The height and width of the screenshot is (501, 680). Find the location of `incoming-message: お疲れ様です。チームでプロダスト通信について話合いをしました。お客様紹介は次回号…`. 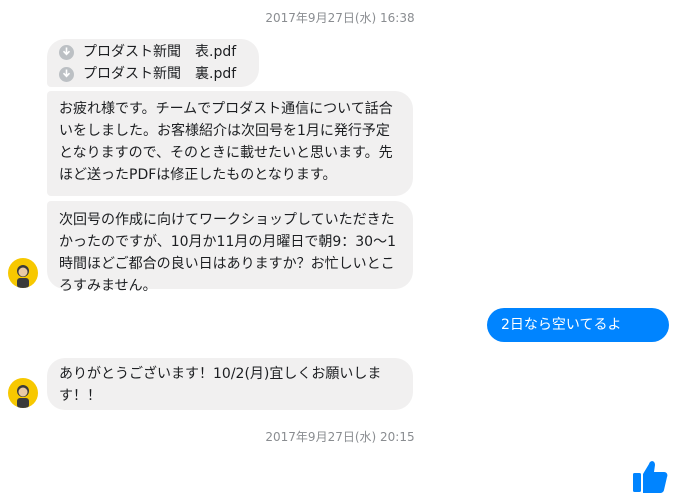

incoming-message: お疲れ様です。チームでプロダスト通信について話合いをしました。お客様紹介は次回号… is located at coordinates (230, 143).